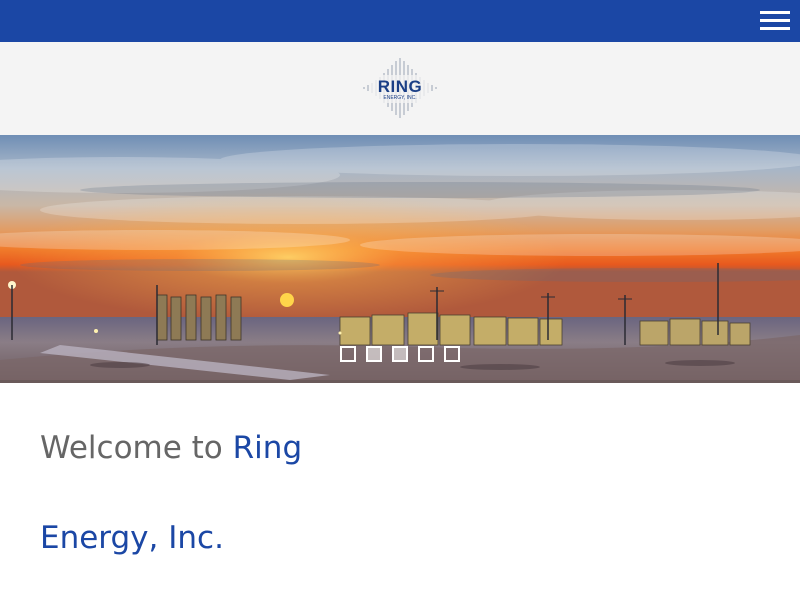 This screenshot has width=800, height=600. Describe the element at coordinates (400, 98) in the screenshot. I see `logo-subtitle: ENERGY, INC.` at that location.